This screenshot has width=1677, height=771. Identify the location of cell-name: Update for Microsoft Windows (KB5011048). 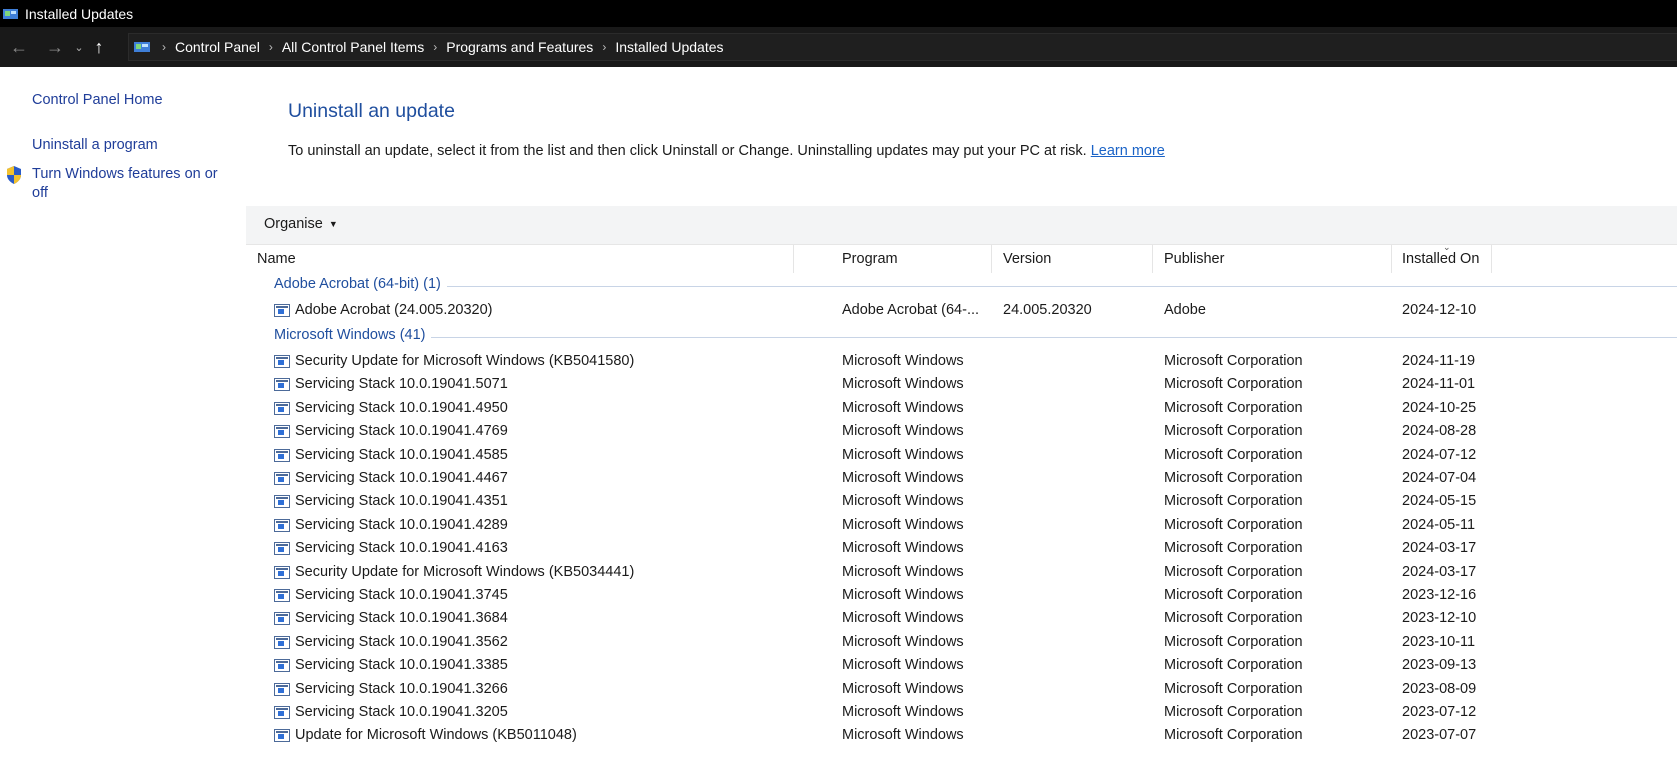
(436, 735).